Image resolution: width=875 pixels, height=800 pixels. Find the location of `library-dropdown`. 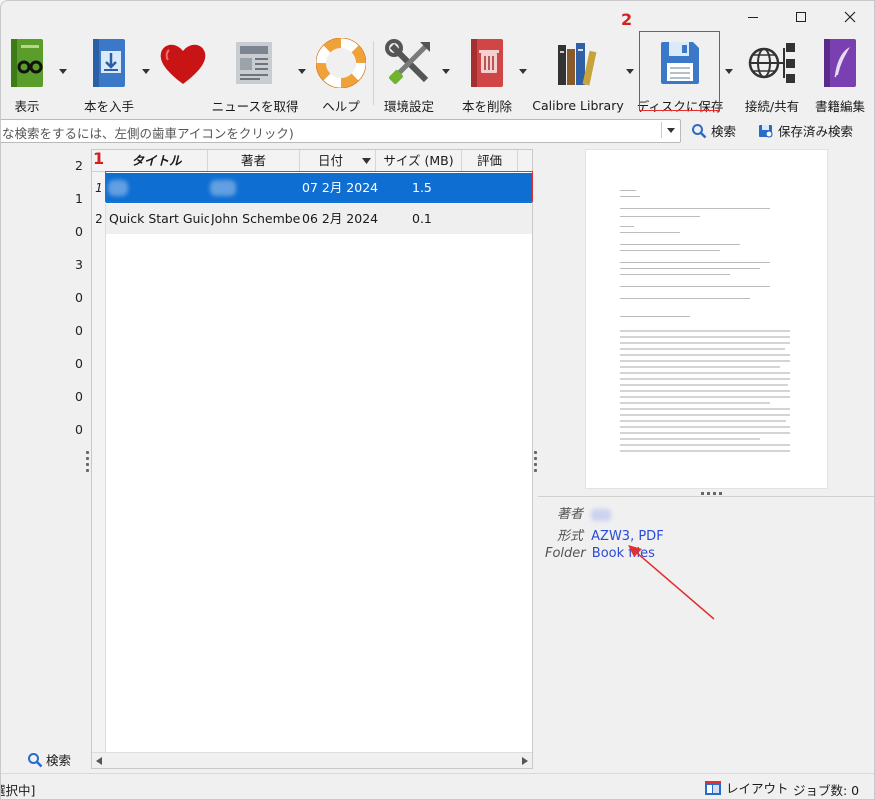

library-dropdown is located at coordinates (630, 71).